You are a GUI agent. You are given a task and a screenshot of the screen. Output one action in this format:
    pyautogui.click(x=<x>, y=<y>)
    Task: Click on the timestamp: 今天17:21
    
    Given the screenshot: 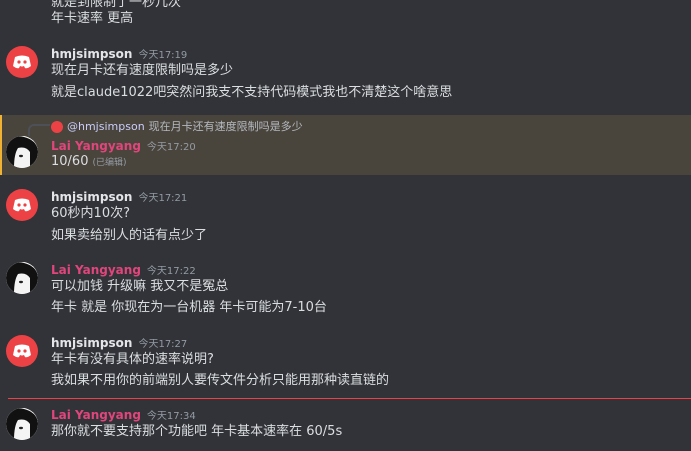 What is the action you would take?
    pyautogui.click(x=163, y=198)
    